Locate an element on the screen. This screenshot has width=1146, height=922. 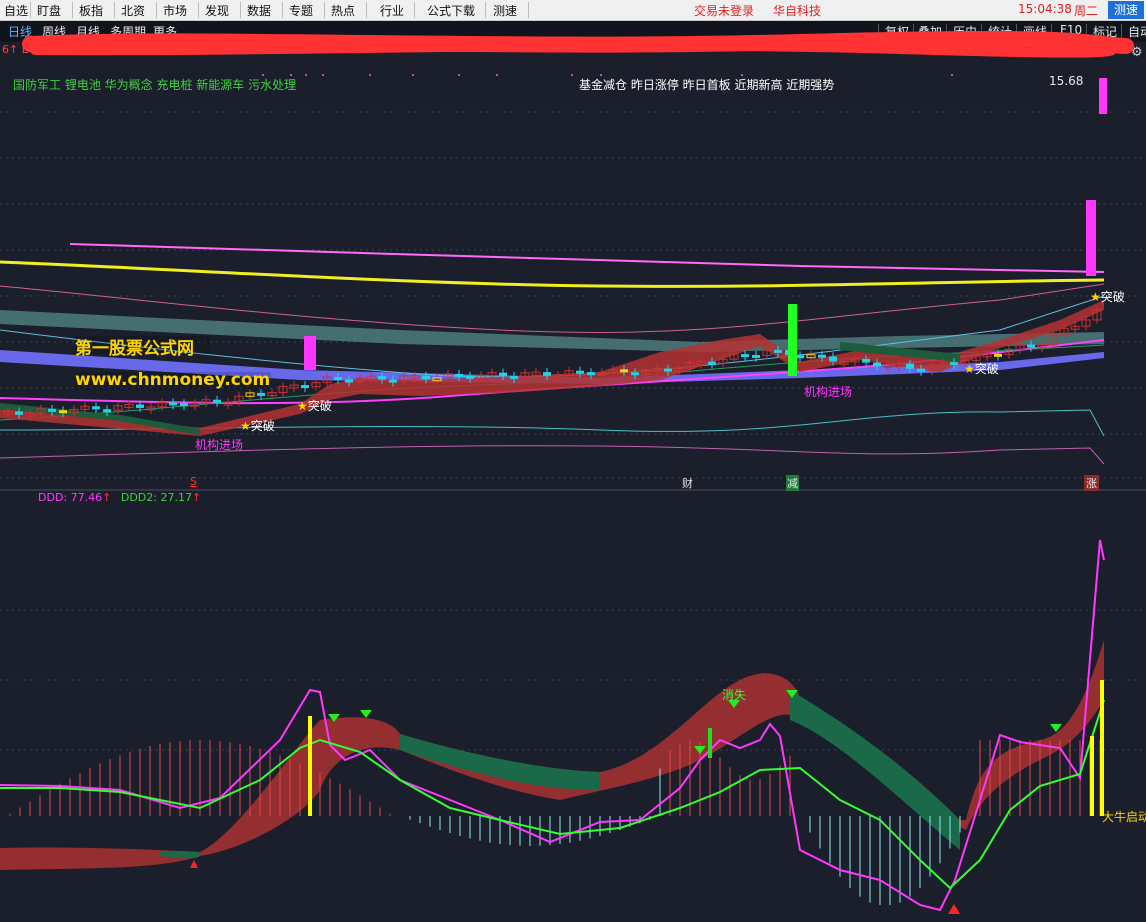
ddd-value: 77.46 is located at coordinates (86, 497).